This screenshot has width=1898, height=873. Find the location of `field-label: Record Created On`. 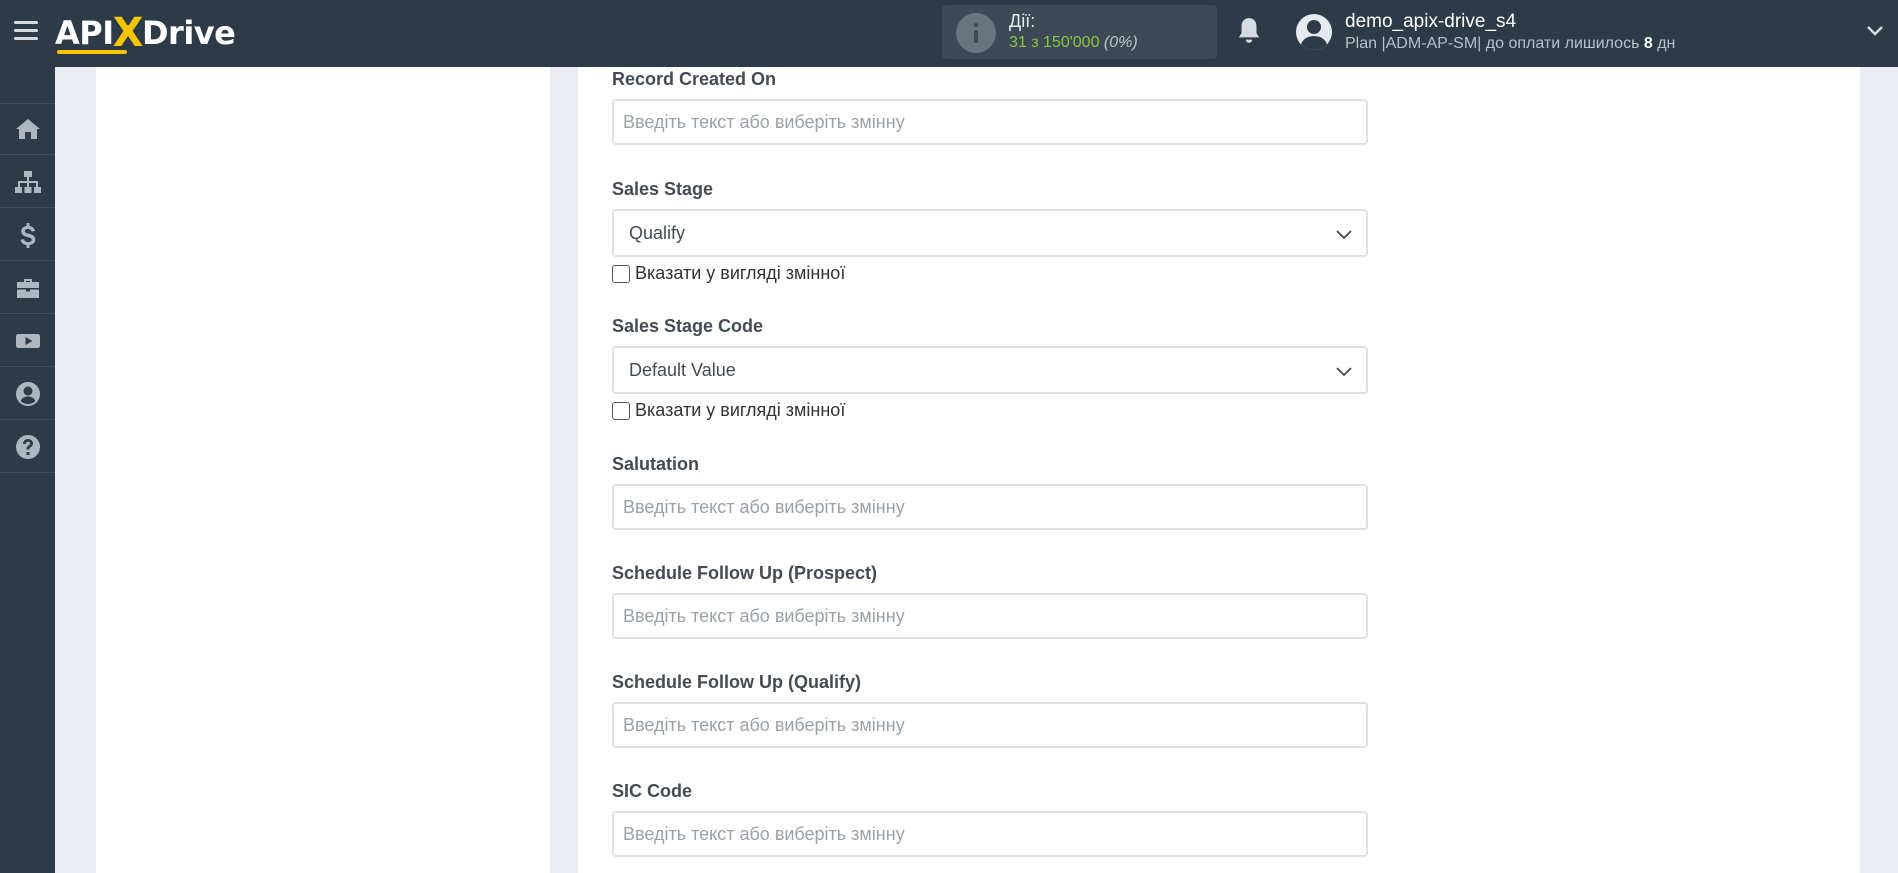

field-label: Record Created On is located at coordinates (694, 79).